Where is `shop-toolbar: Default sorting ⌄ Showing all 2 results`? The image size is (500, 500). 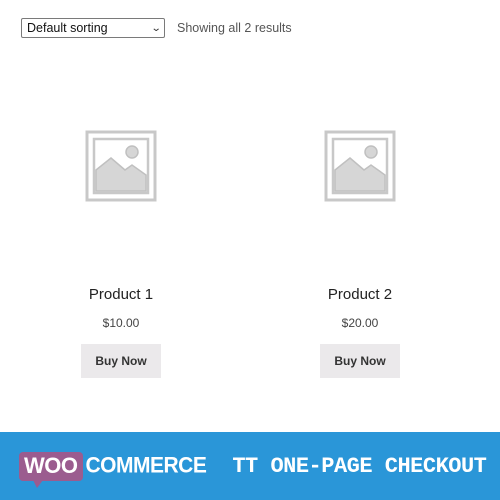
shop-toolbar: Default sorting ⌄ Showing all 2 results is located at coordinates (156, 28).